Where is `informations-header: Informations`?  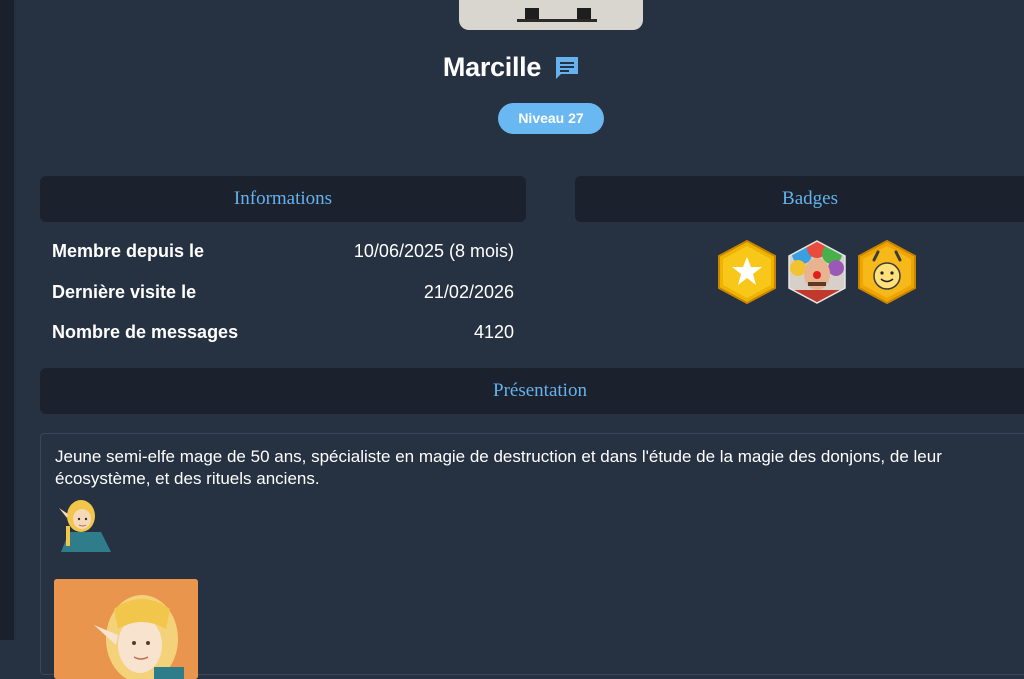 informations-header: Informations is located at coordinates (283, 199).